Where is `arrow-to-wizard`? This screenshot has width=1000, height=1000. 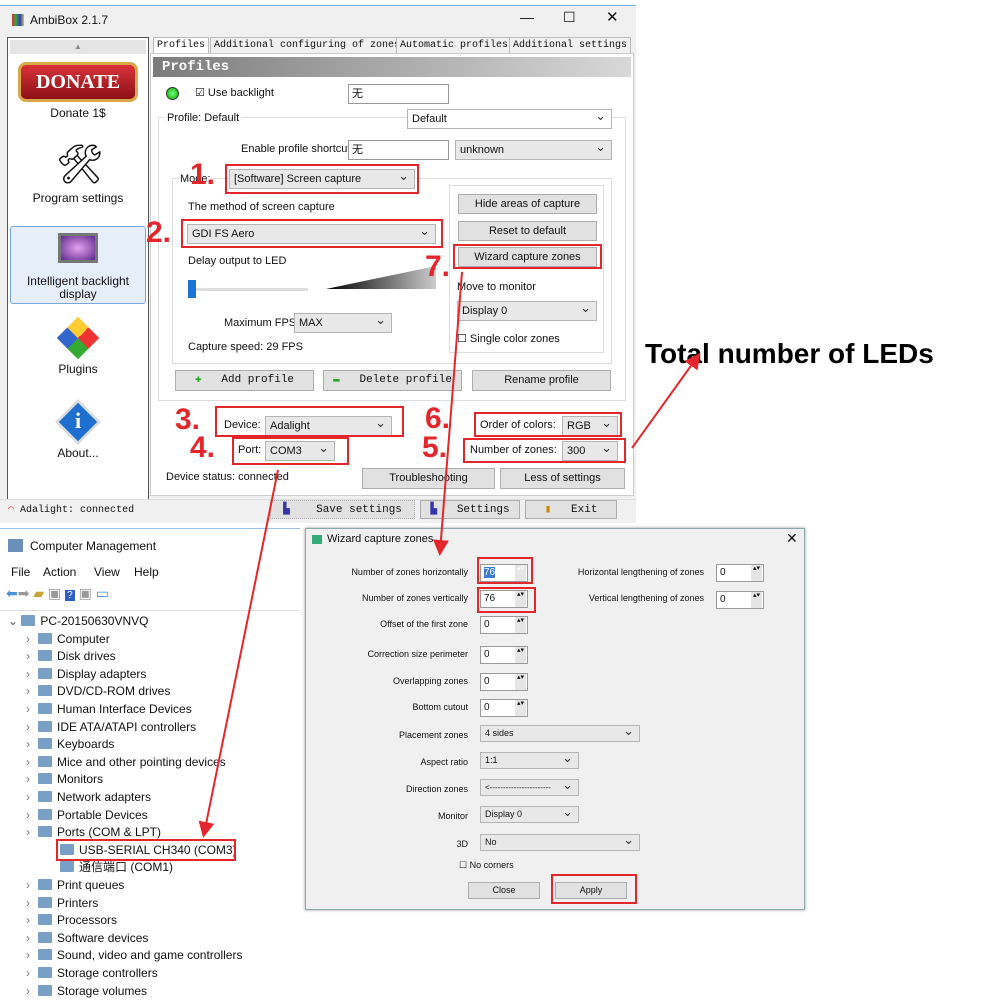 arrow-to-wizard is located at coordinates (447, 413).